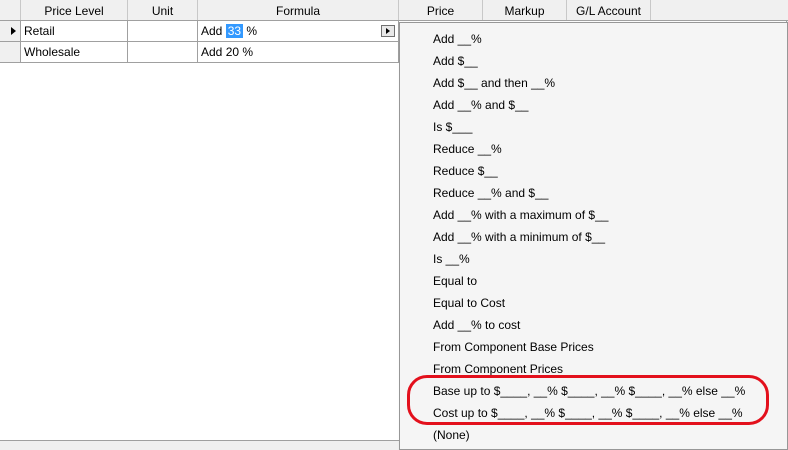 Image resolution: width=788 pixels, height=450 pixels. I want to click on play-icon, so click(388, 31).